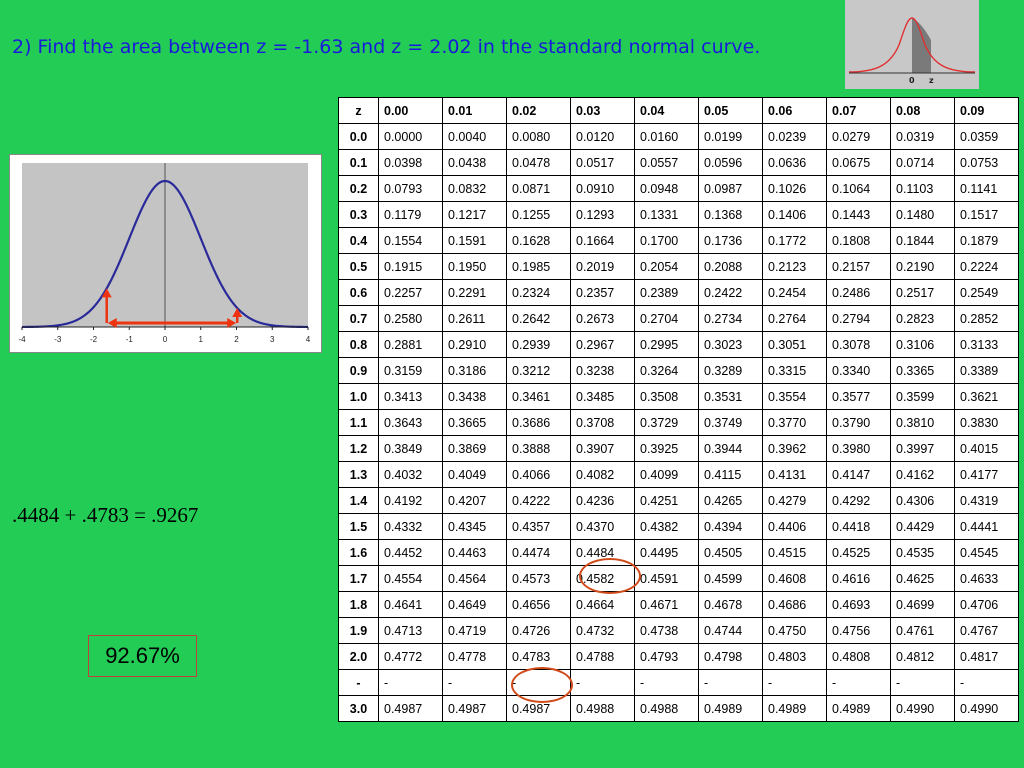  What do you see at coordinates (730, 656) in the screenshot?
I see `table-cell: 0.4798` at bounding box center [730, 656].